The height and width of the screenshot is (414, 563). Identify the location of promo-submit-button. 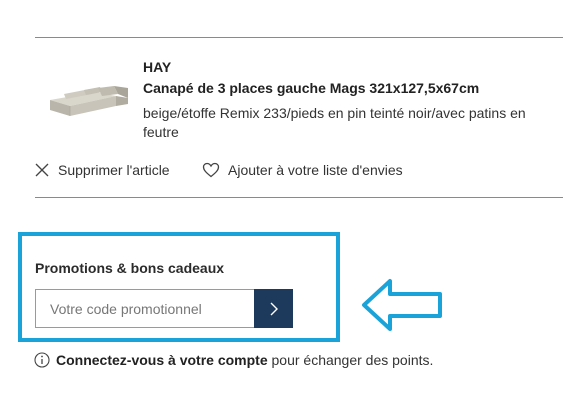
(273, 308).